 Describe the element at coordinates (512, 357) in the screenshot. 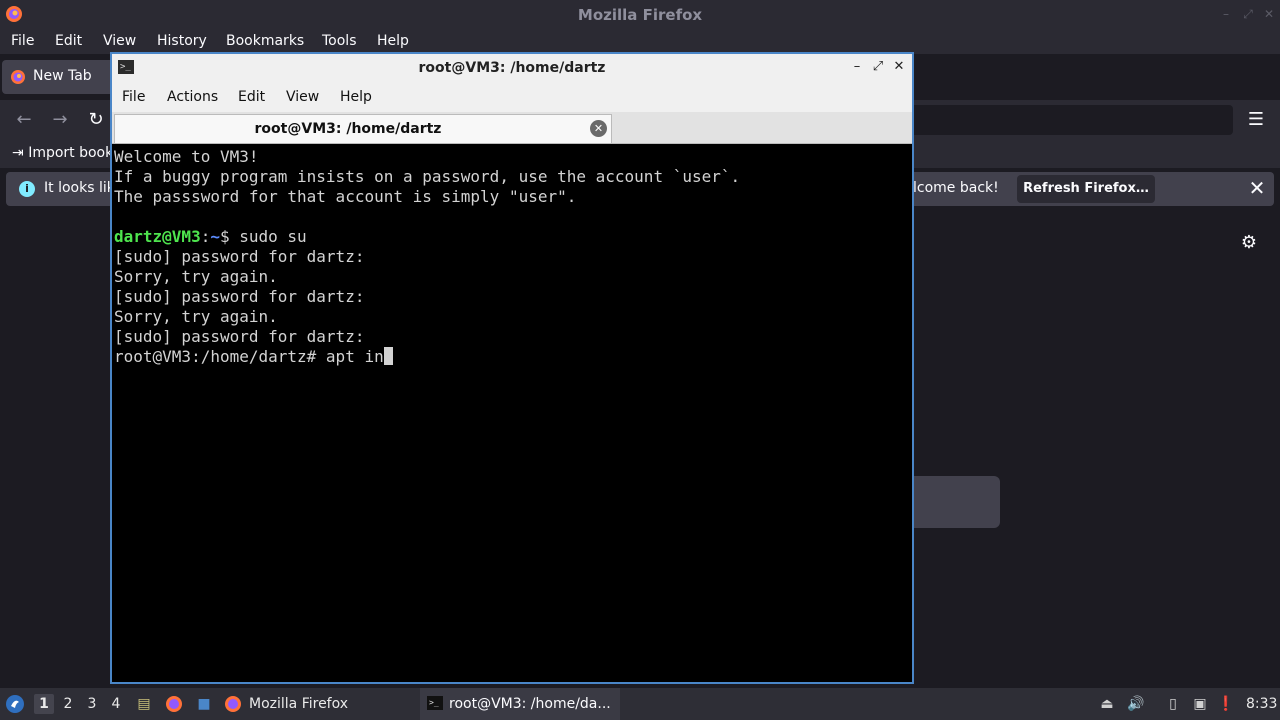

I see `root-prompt-line: root@VM3:/home/dartz# apt in` at that location.